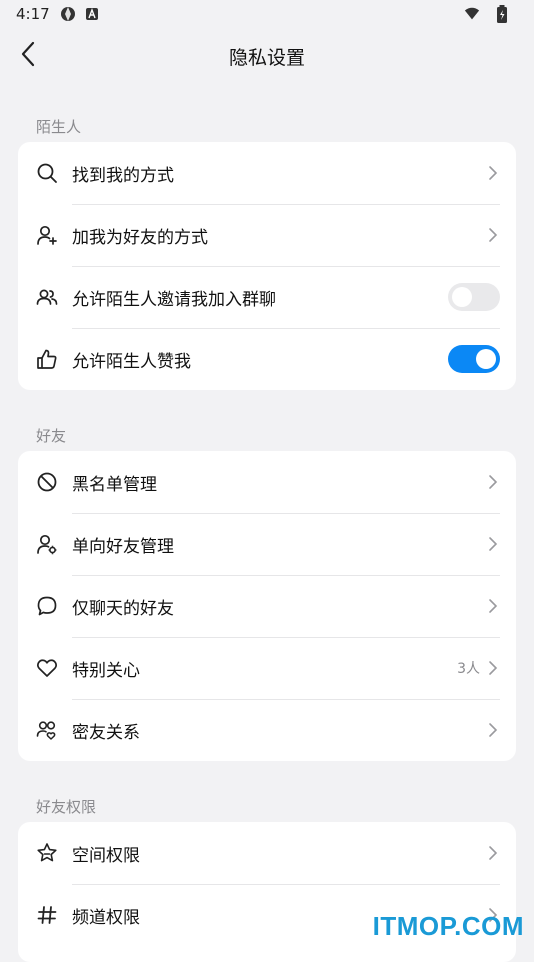  I want to click on group-invite-toggle, so click(474, 297).